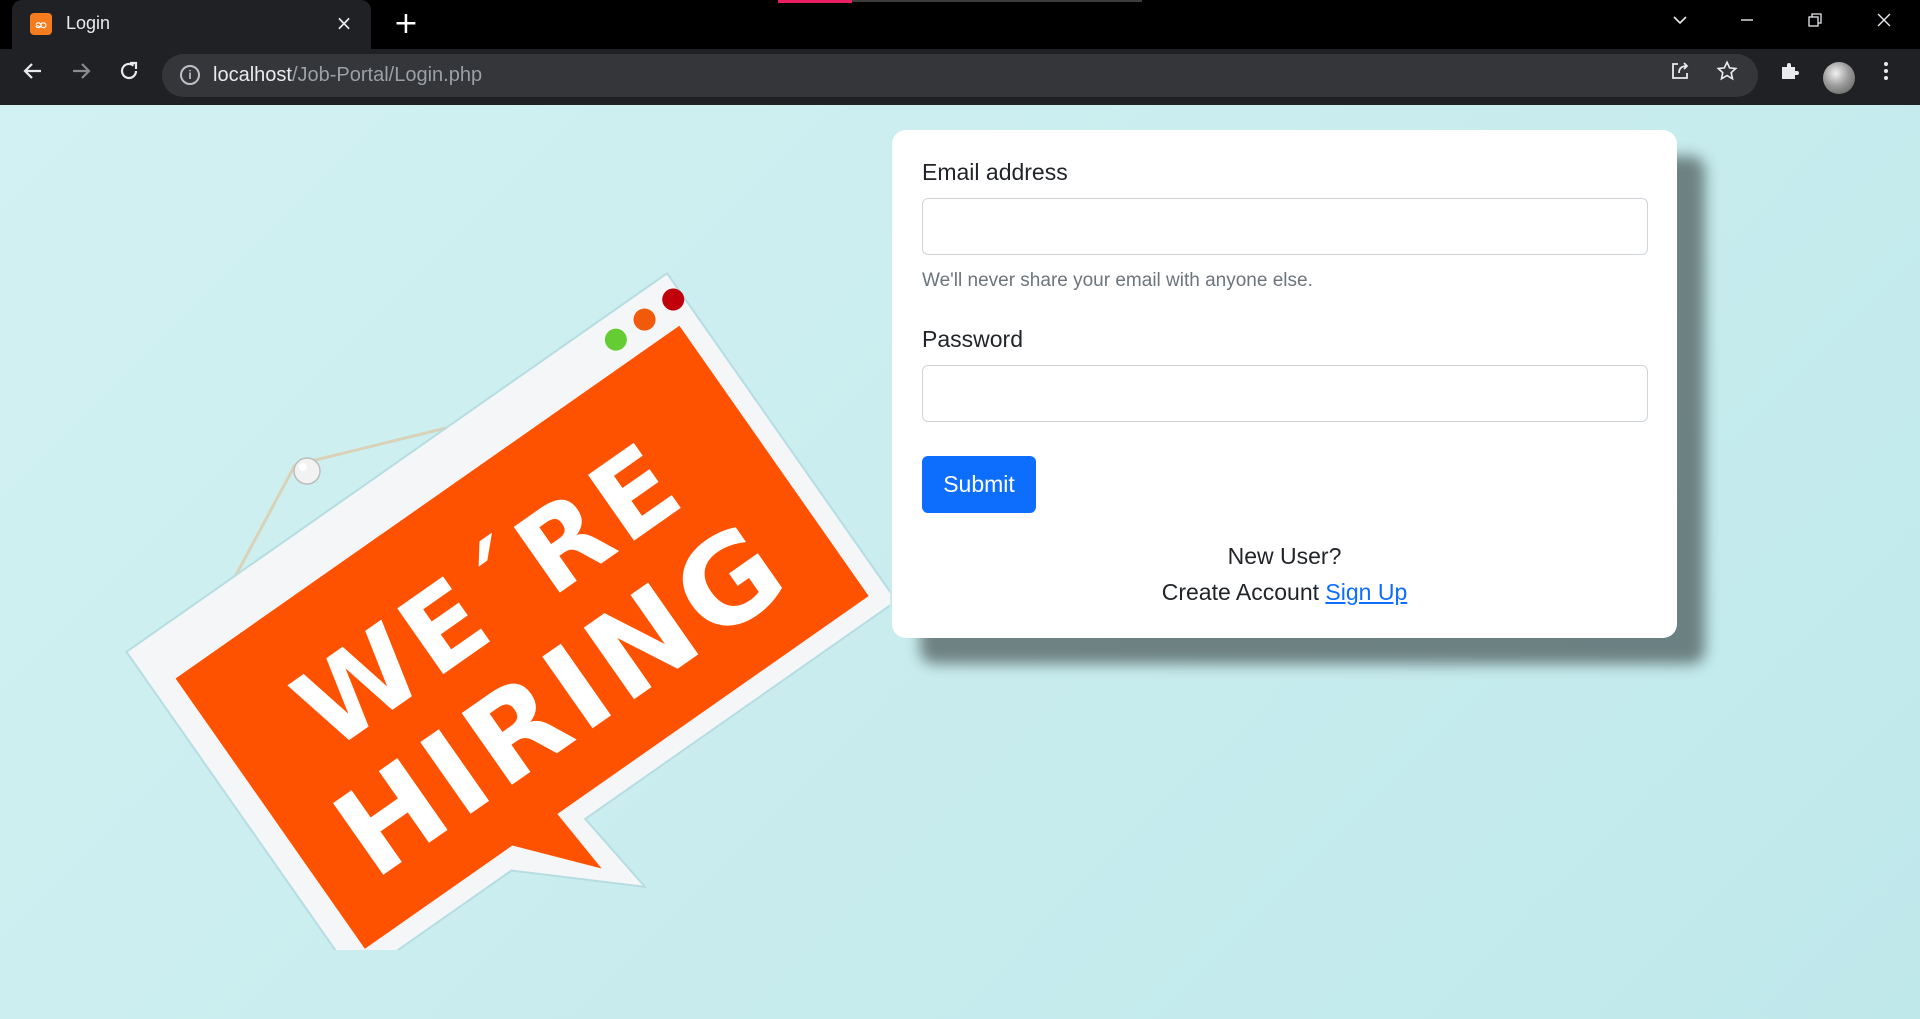 This screenshot has height=1019, width=1920. I want to click on url-text: localhost/Job-Portal/Login.php, so click(347, 75).